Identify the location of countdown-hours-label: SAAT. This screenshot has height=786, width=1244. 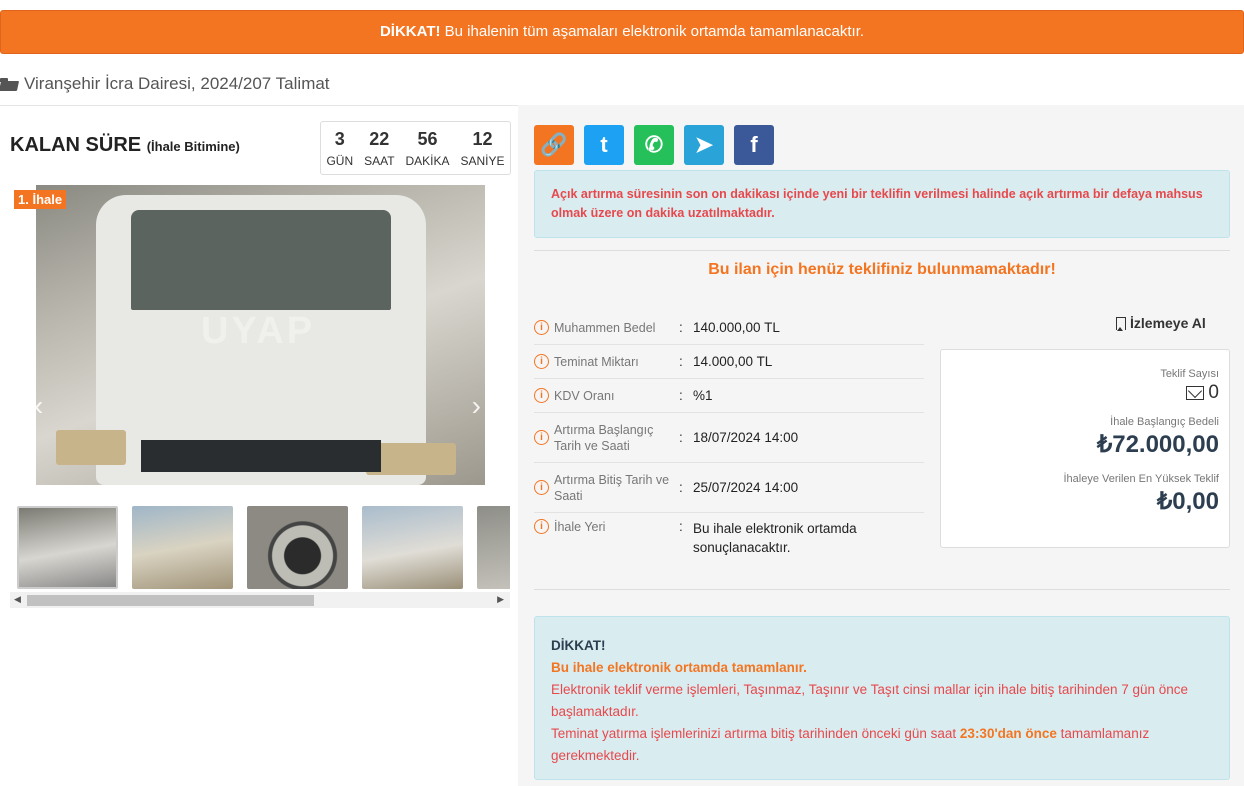
(379, 160).